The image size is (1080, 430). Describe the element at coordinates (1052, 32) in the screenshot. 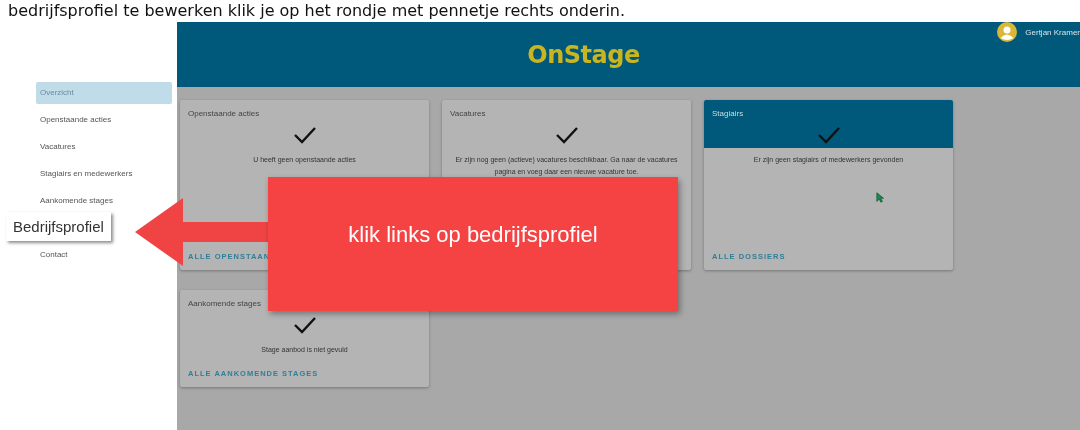

I see `user-name: Gertjan Kramer` at that location.